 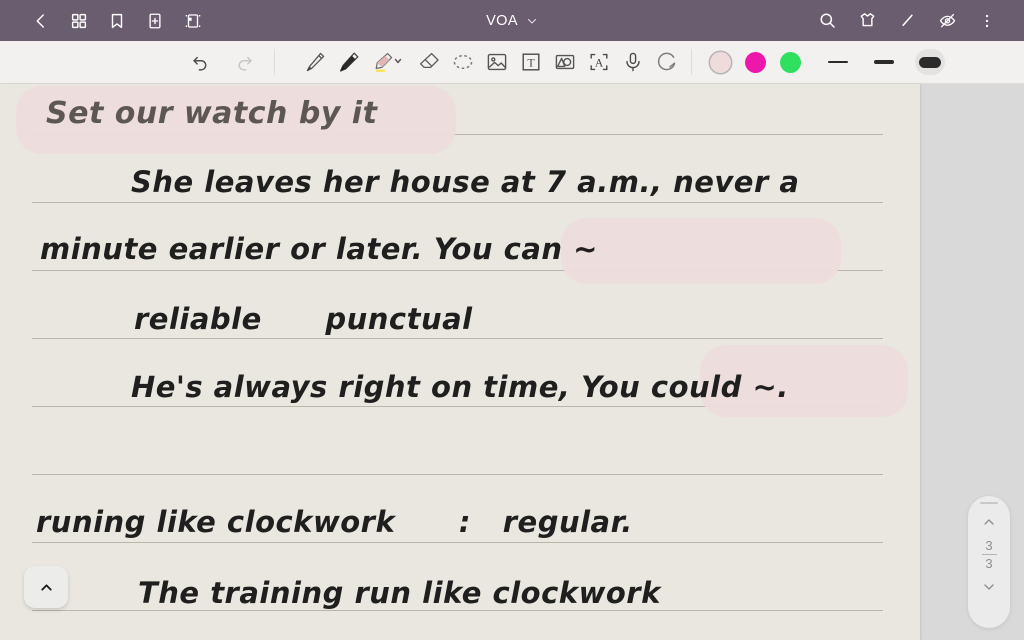 I want to click on current-page-number: 3, so click(x=989, y=545).